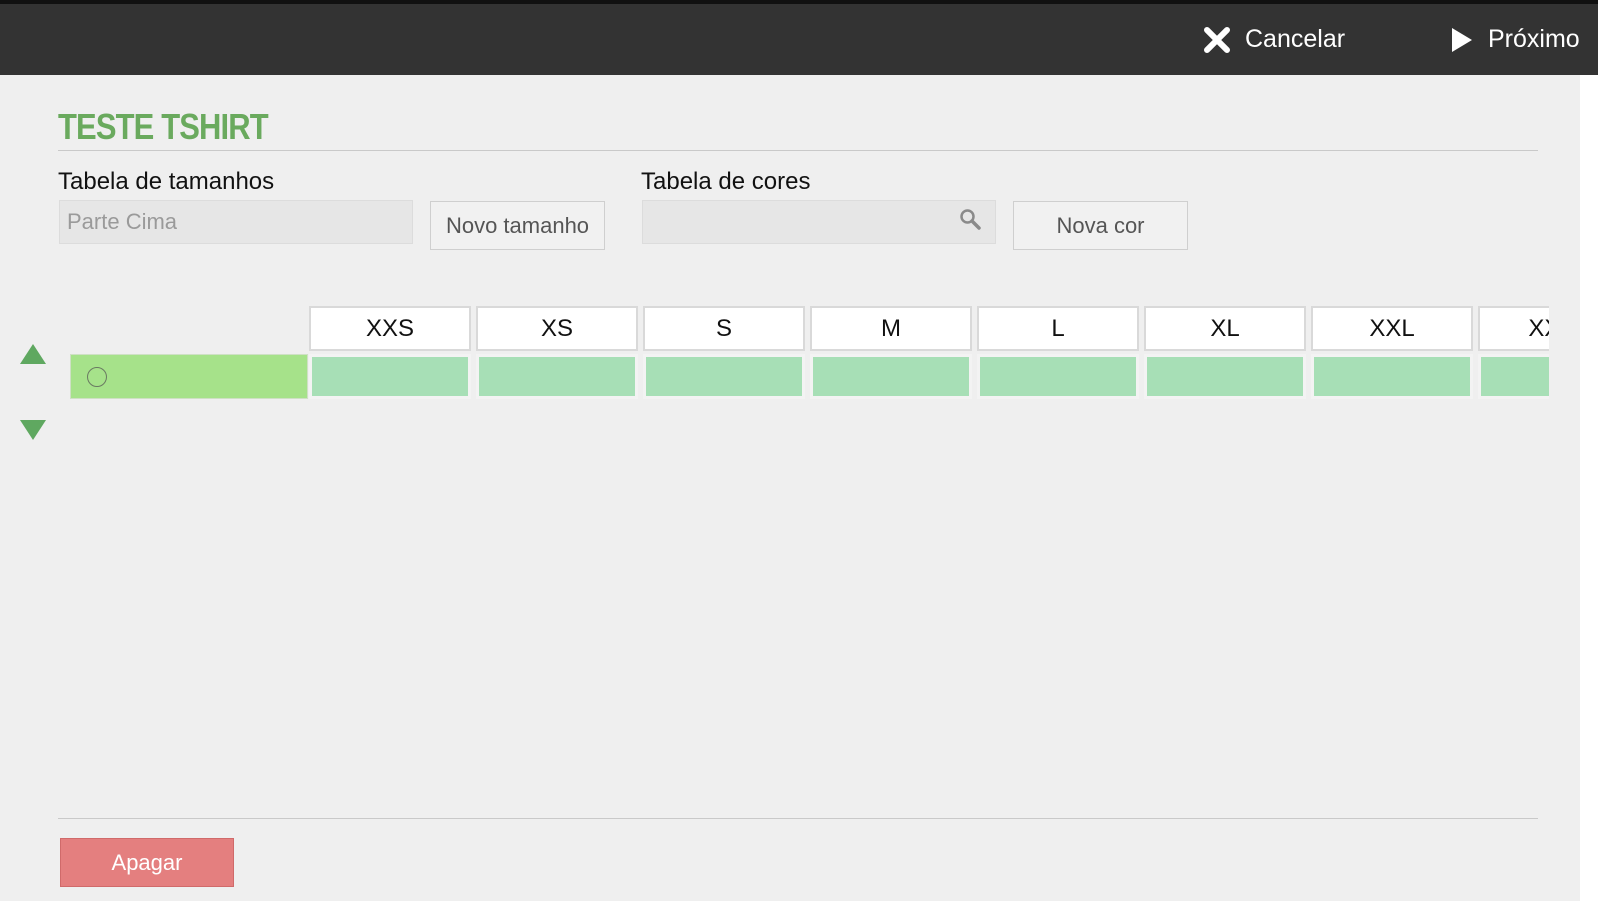 This screenshot has width=1598, height=901. What do you see at coordinates (798, 818) in the screenshot?
I see `footer-divider` at bounding box center [798, 818].